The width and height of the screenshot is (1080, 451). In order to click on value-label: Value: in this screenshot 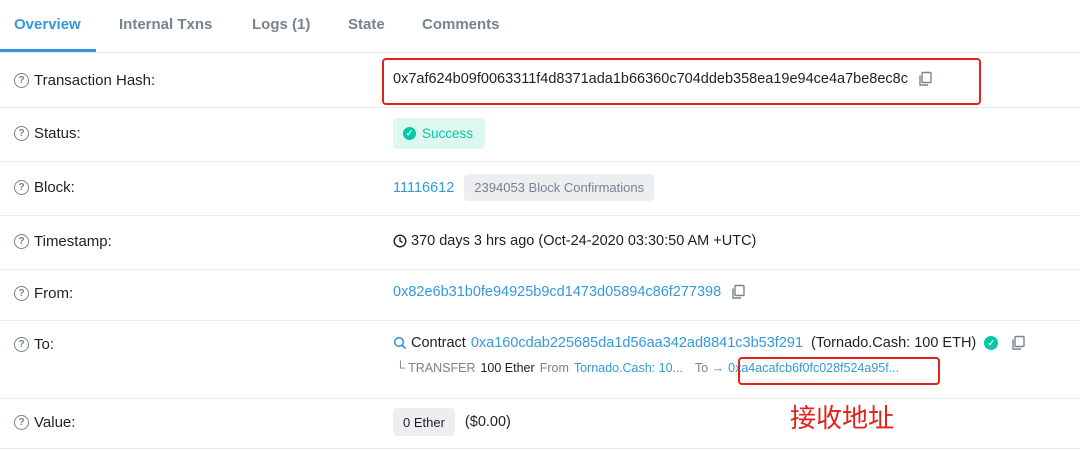, I will do `click(55, 422)`.